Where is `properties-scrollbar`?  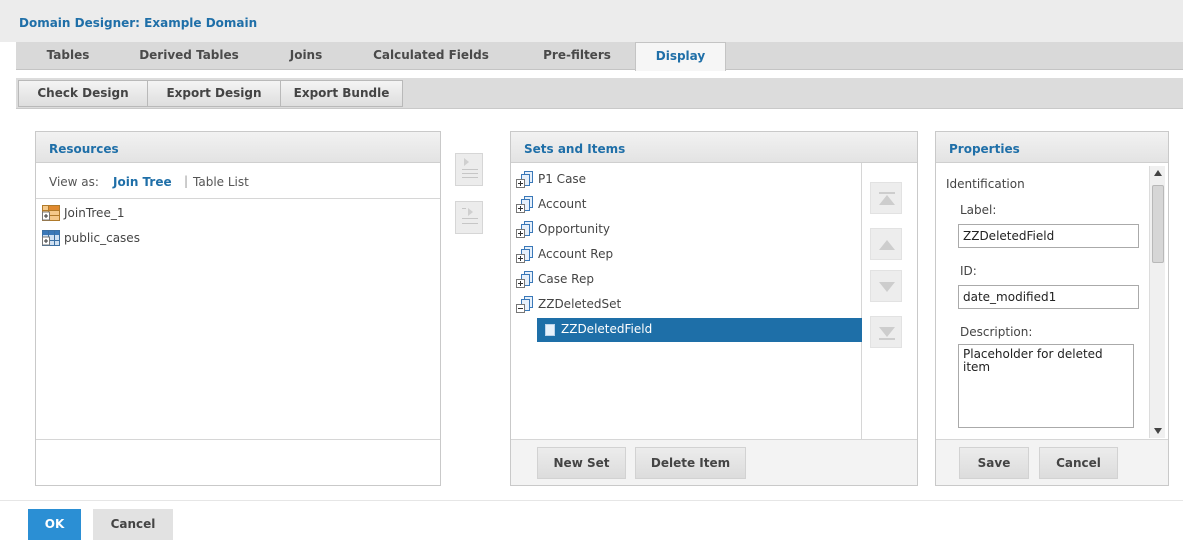
properties-scrollbar is located at coordinates (1157, 302).